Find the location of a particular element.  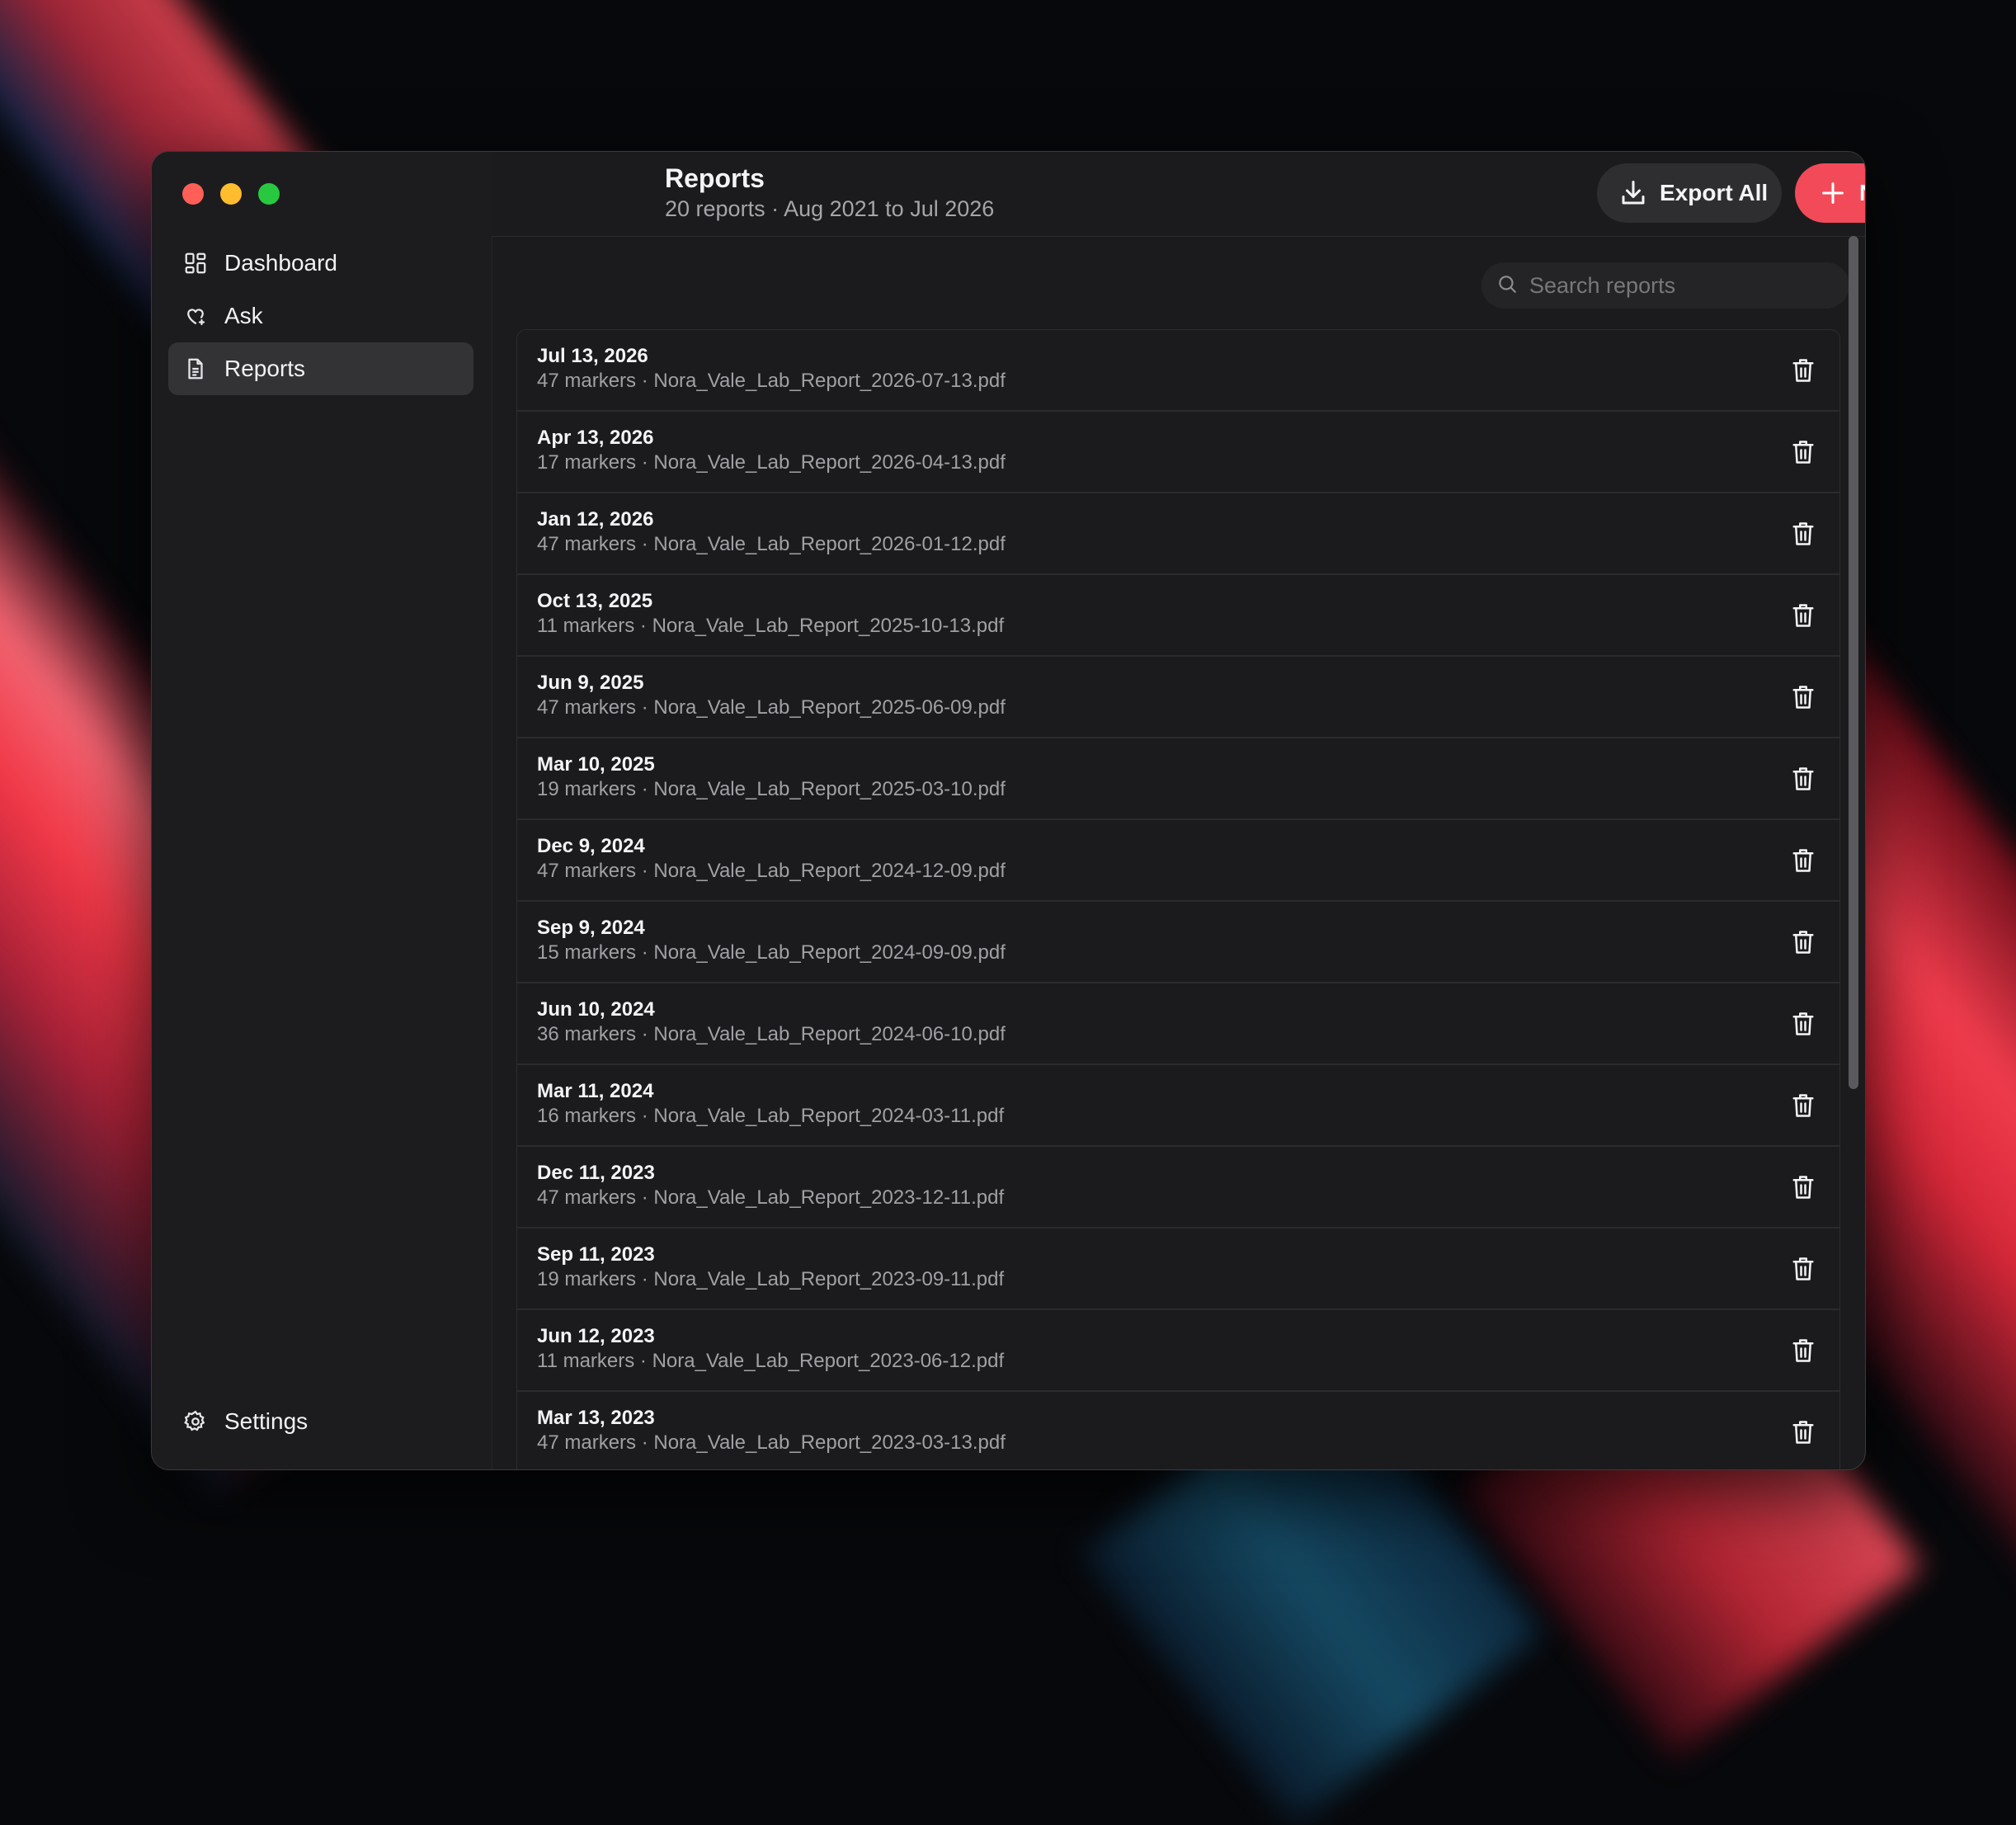

plus-icon is located at coordinates (1833, 193).